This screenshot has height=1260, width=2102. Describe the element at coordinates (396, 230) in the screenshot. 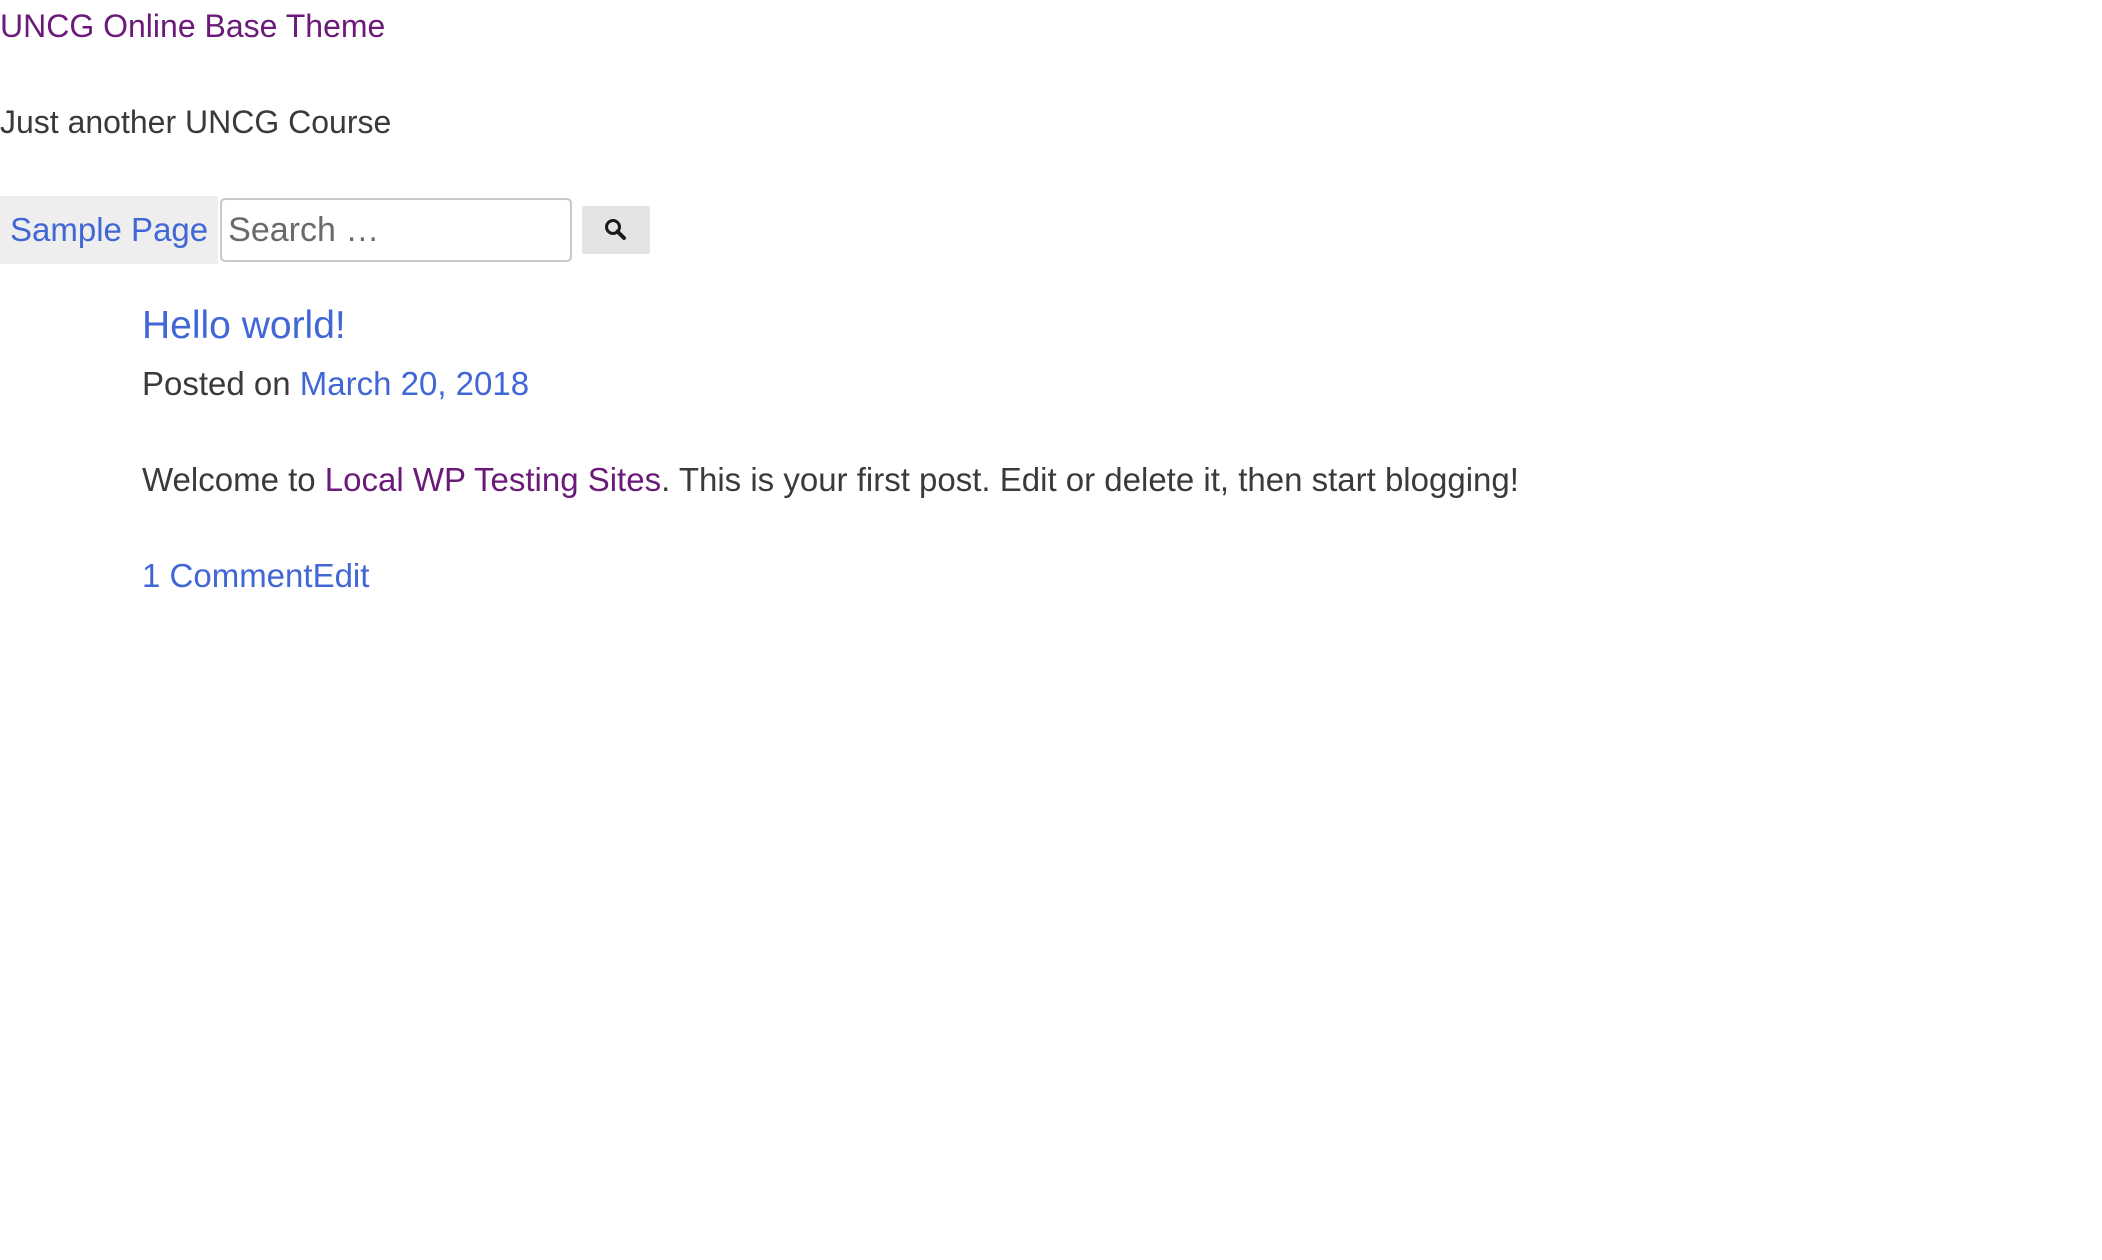

I see `search-input` at that location.